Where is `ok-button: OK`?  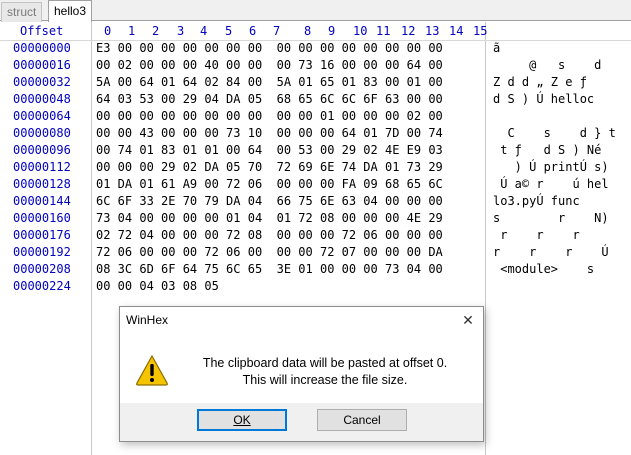
ok-button: OK is located at coordinates (242, 420).